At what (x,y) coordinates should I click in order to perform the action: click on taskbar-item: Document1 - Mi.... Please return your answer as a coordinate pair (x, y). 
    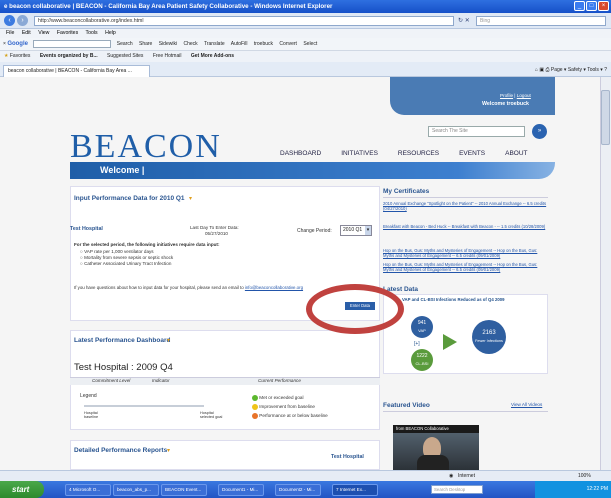
    Looking at the image, I should click on (241, 490).